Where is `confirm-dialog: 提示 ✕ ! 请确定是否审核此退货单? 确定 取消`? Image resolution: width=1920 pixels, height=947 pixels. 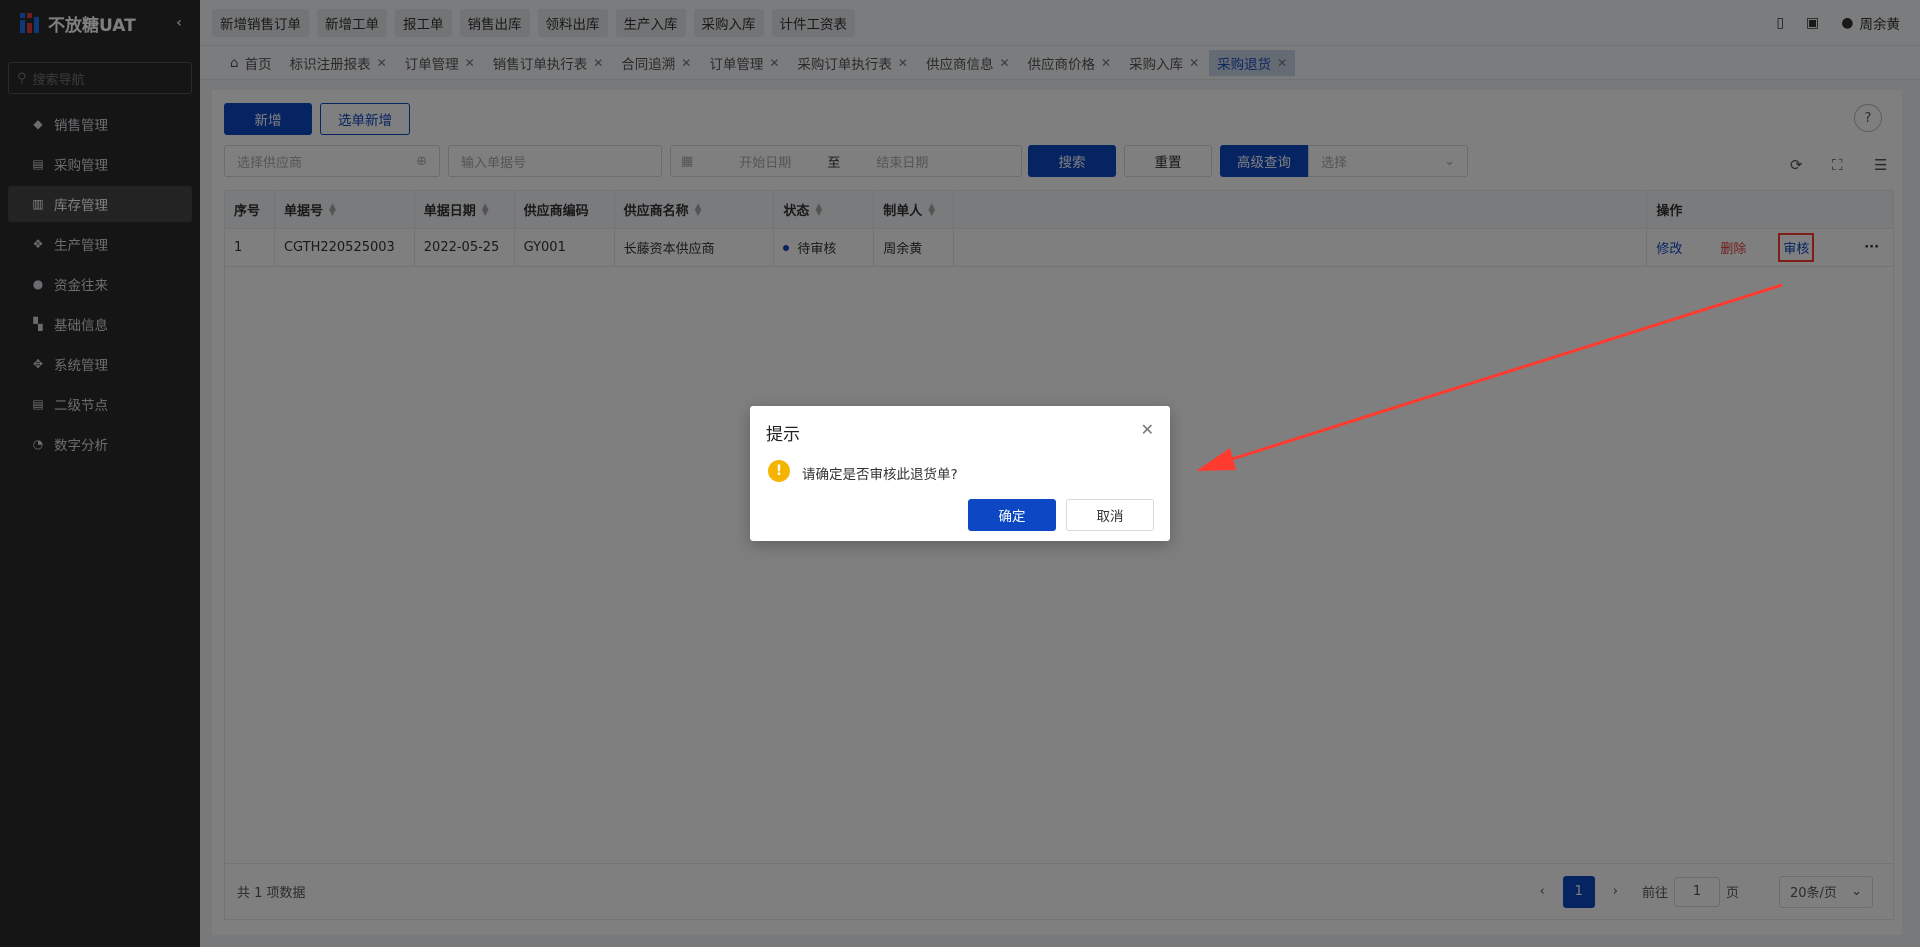
confirm-dialog: 提示 ✕ ! 请确定是否审核此退货单? 确定 取消 is located at coordinates (960, 473).